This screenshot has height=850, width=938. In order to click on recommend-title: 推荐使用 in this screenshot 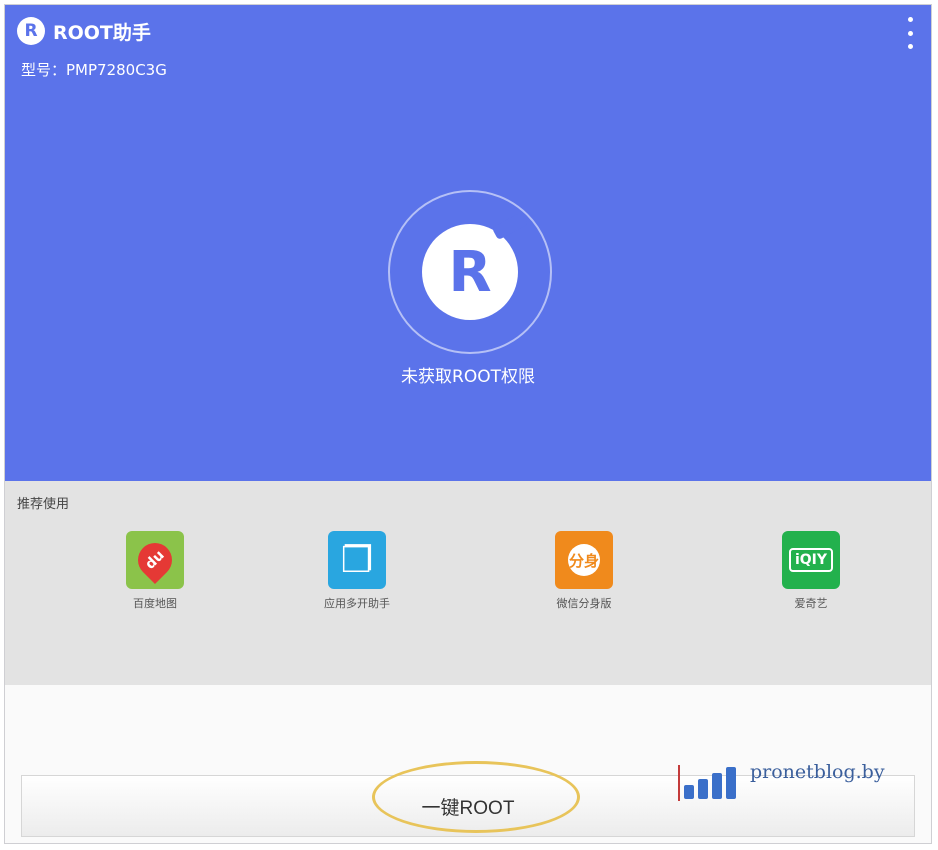, I will do `click(43, 504)`.